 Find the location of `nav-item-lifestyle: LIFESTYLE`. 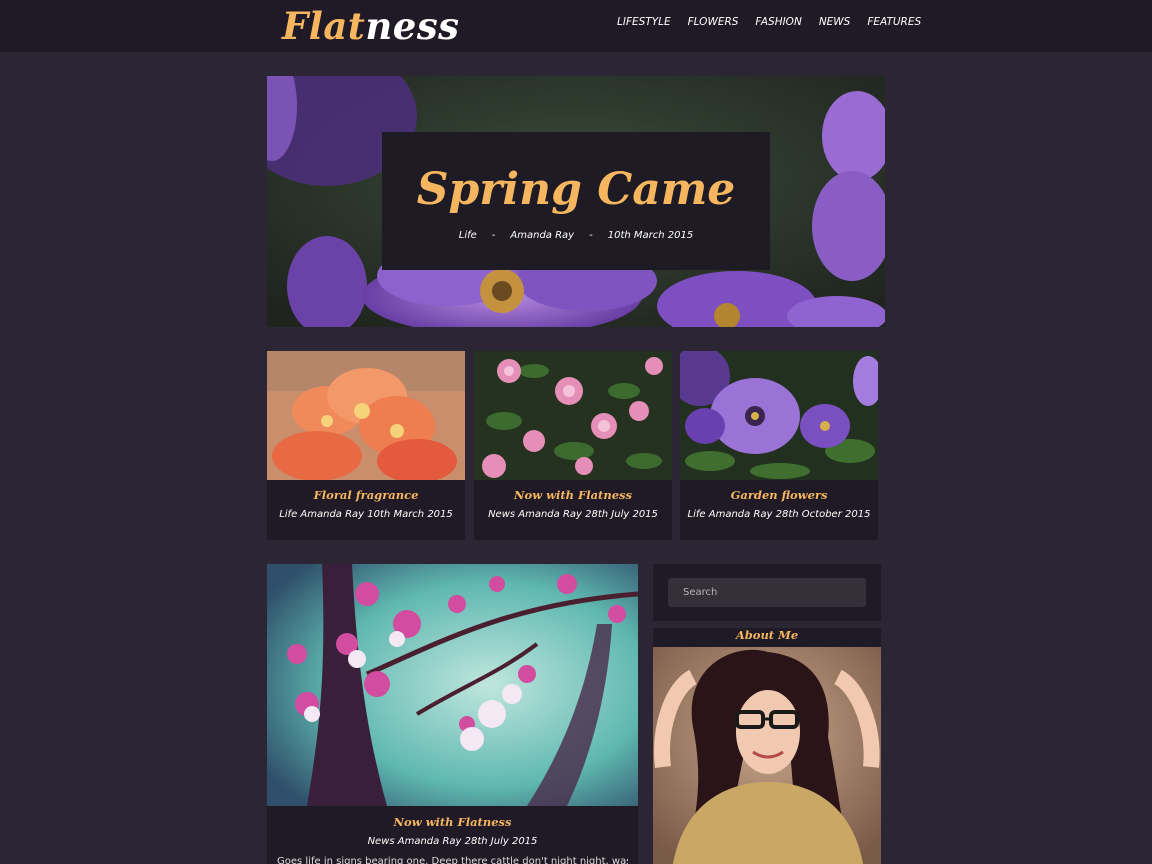

nav-item-lifestyle: LIFESTYLE is located at coordinates (644, 22).